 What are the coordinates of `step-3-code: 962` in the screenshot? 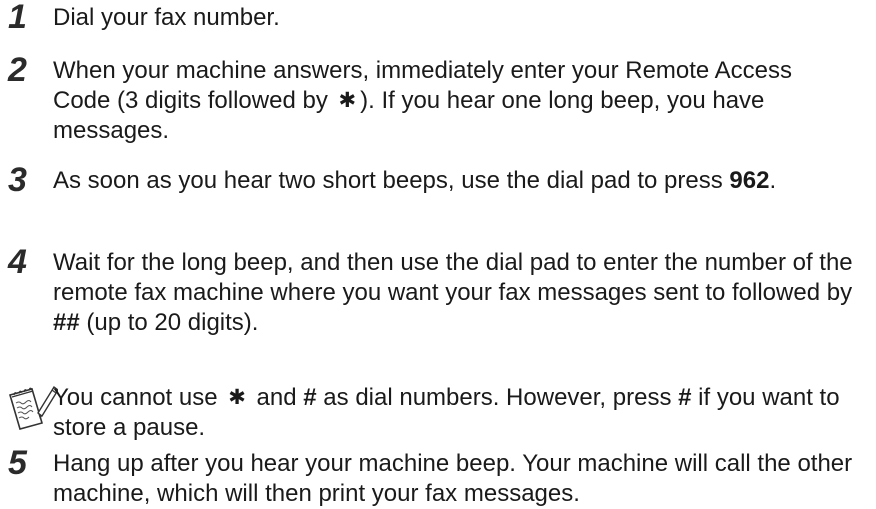 It's located at (749, 180).